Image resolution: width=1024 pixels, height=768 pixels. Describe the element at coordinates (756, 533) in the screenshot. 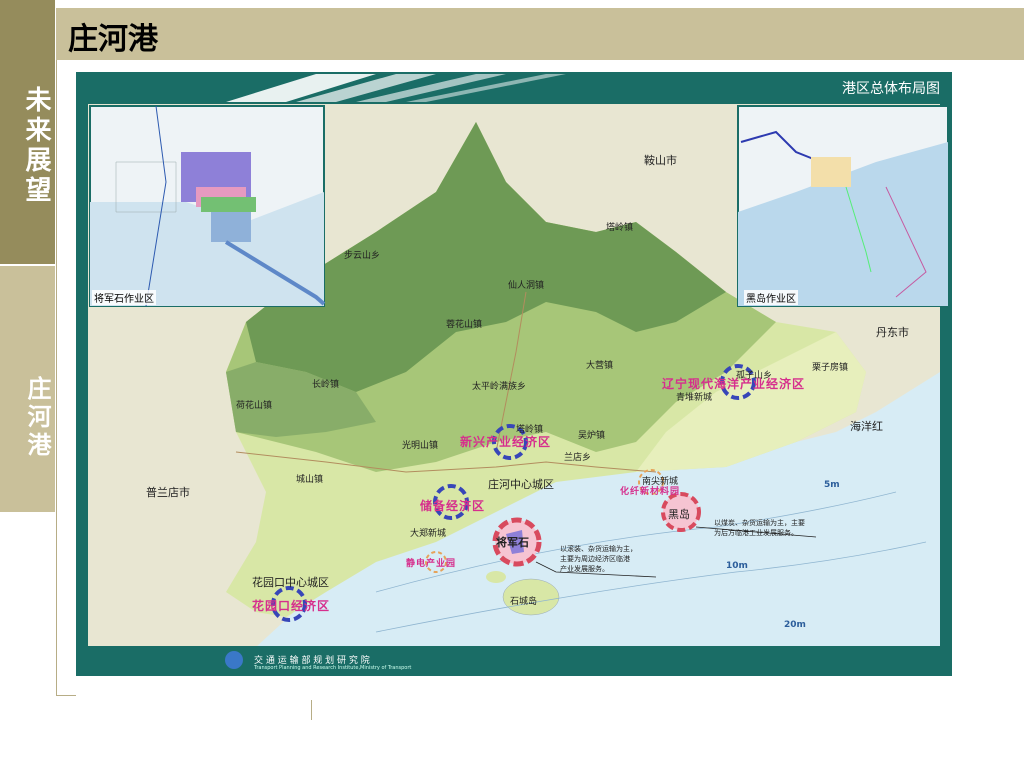

I see `note-heidao-line2: 为后方临港工业发展服务。` at that location.